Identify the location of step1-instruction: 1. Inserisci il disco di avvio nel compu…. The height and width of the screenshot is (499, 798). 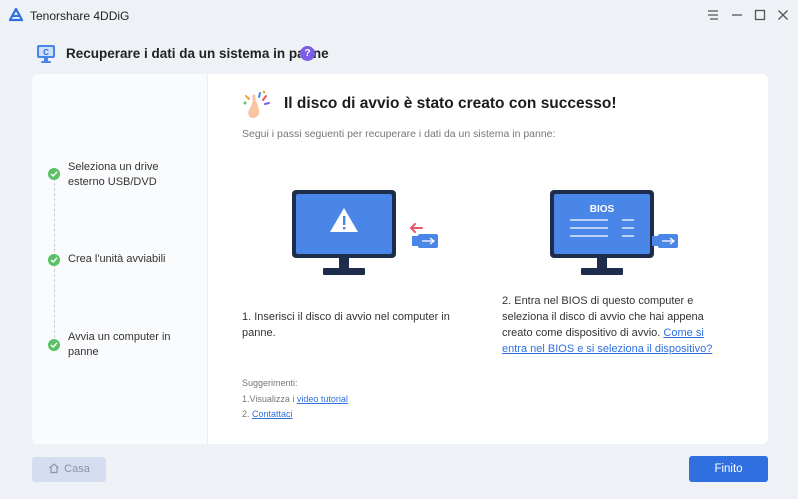
(347, 325).